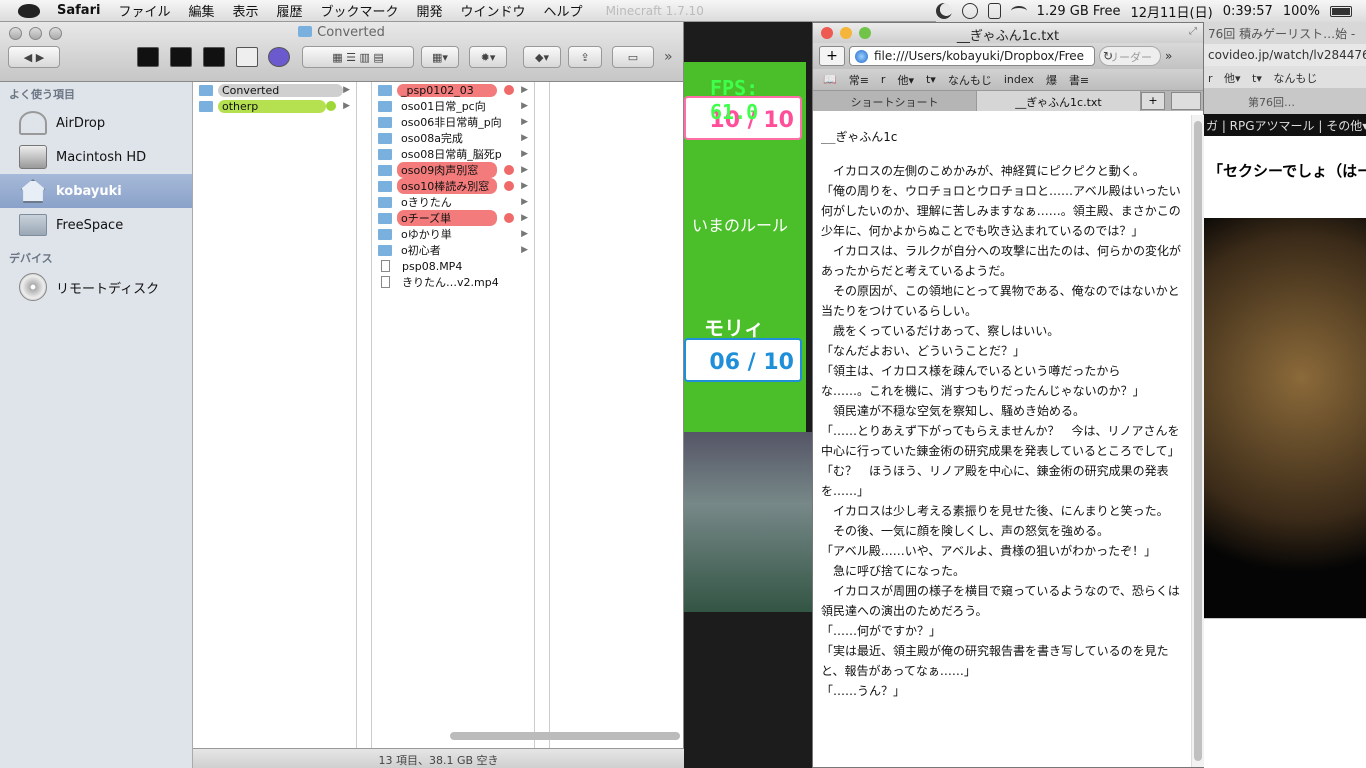 This screenshot has width=1366, height=768. I want to click on time-machine-icon, so click(969, 11).